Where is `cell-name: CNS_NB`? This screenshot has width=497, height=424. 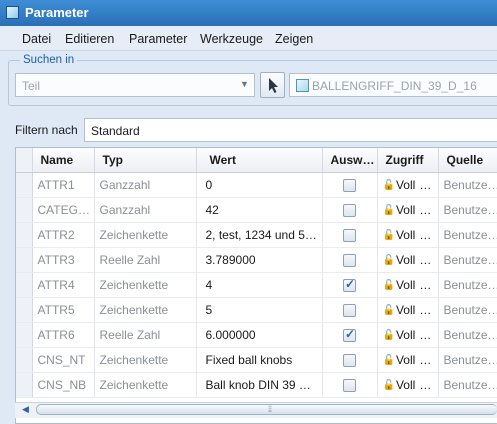
cell-name: CNS_NB is located at coordinates (63, 385).